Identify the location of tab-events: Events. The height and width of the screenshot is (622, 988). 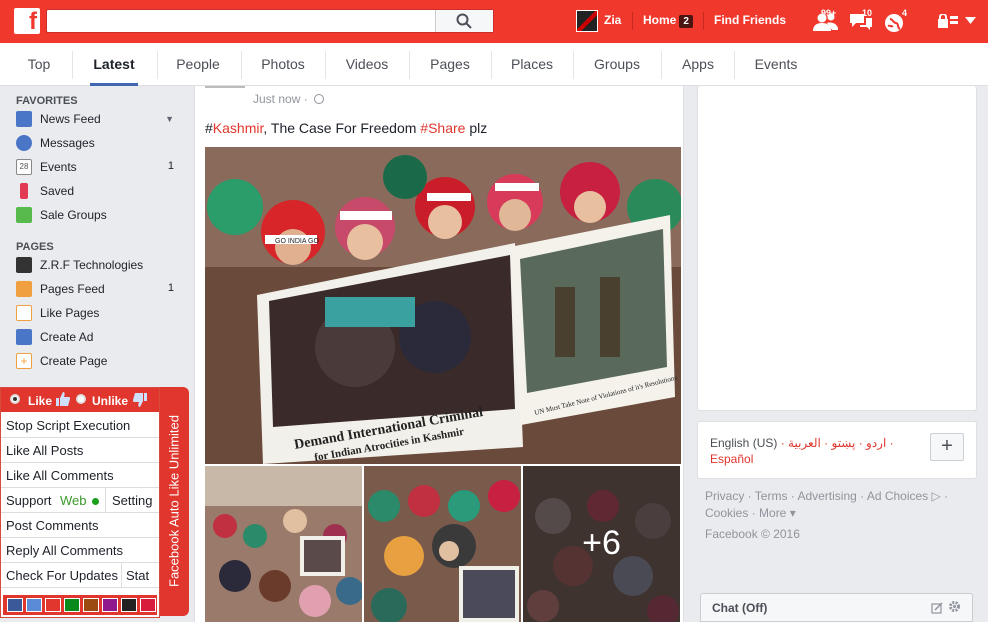
(776, 64).